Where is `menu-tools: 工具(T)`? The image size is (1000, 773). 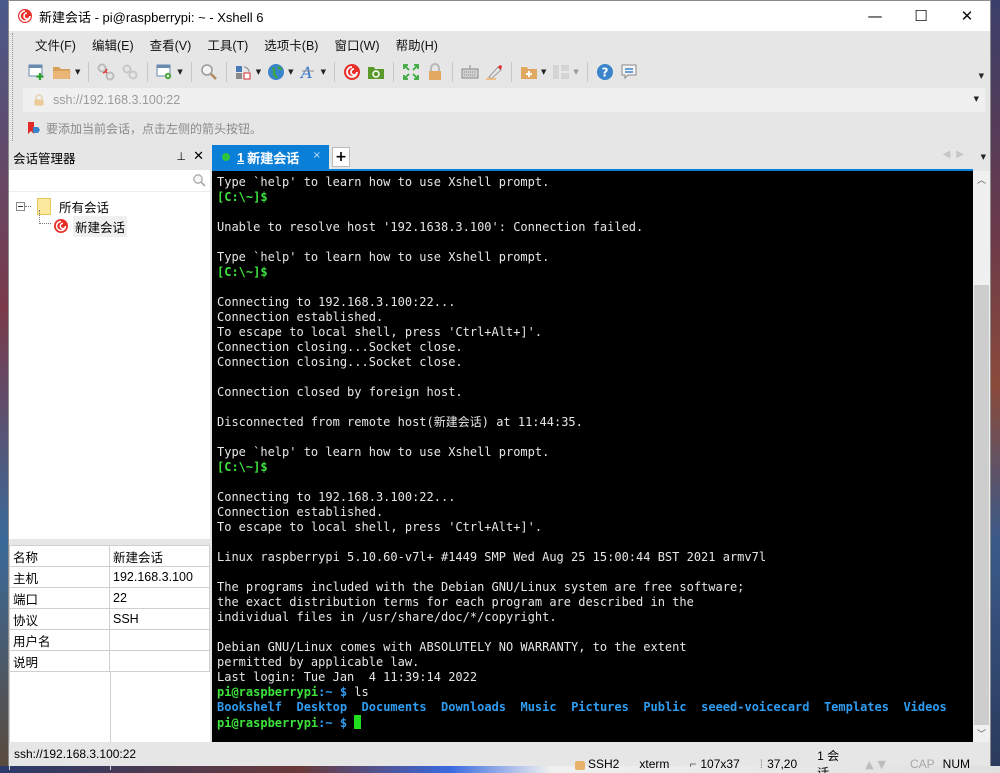
menu-tools: 工具(T) is located at coordinates (227, 44).